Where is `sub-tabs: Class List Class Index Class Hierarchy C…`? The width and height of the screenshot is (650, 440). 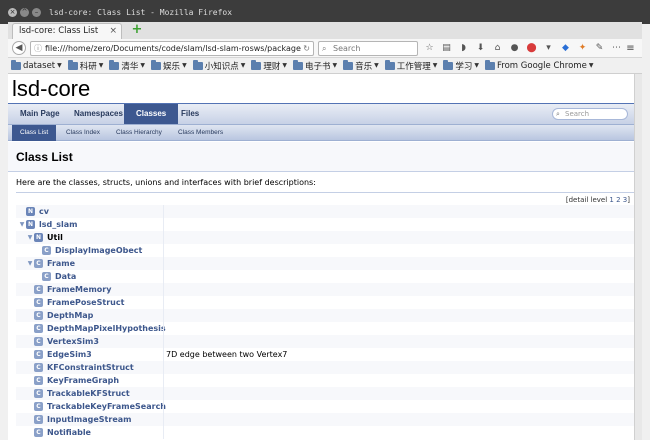 sub-tabs: Class List Class Index Class Hierarchy C… is located at coordinates (321, 133).